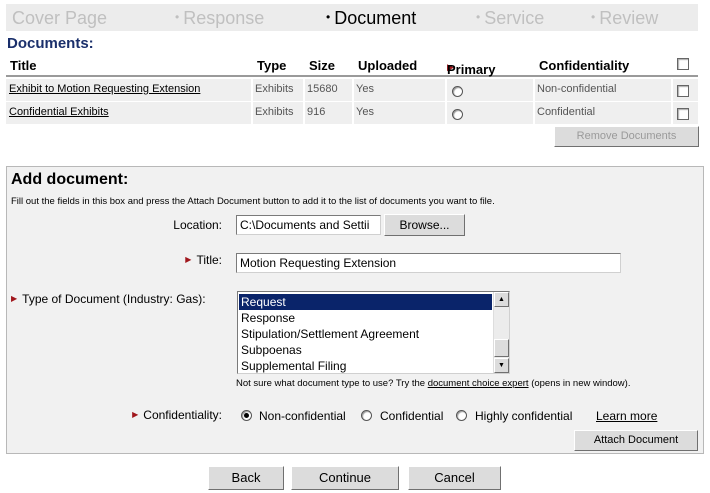  I want to click on step-cover-page: Cover Page, so click(59, 18).